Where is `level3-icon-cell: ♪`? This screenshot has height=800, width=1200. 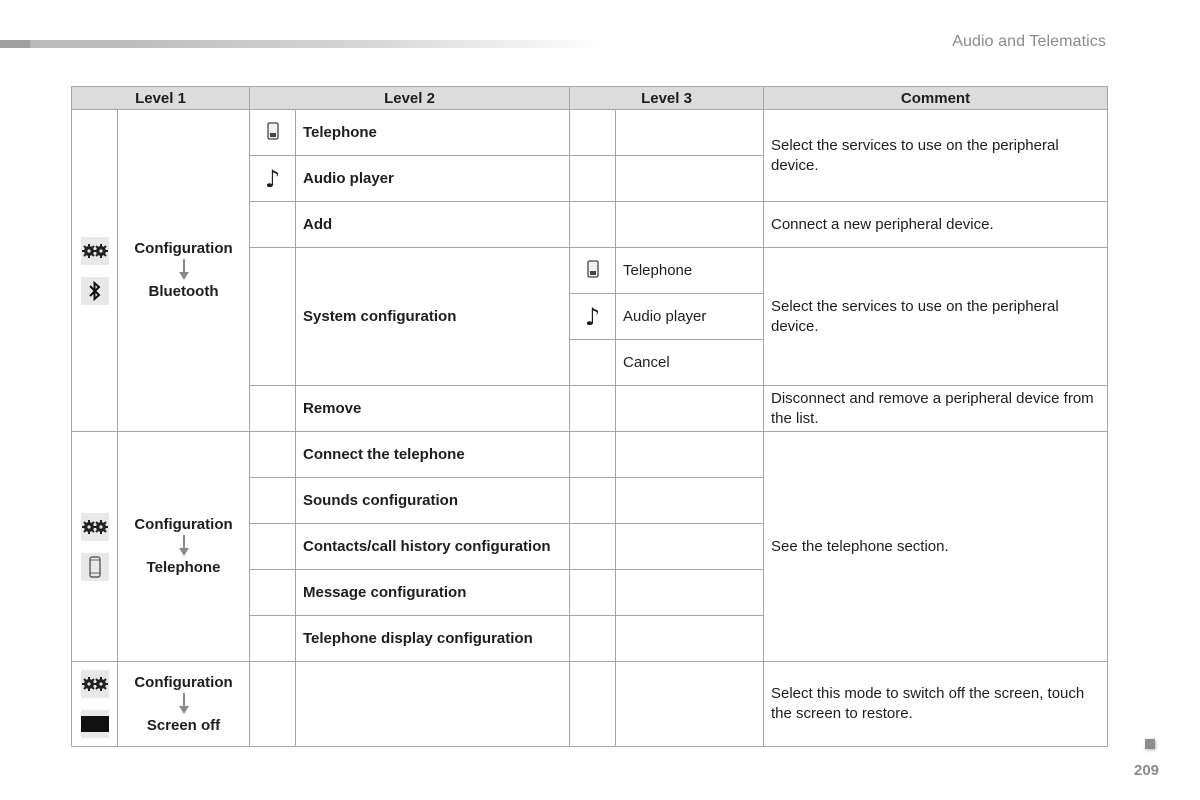
level3-icon-cell: ♪ is located at coordinates (592, 316).